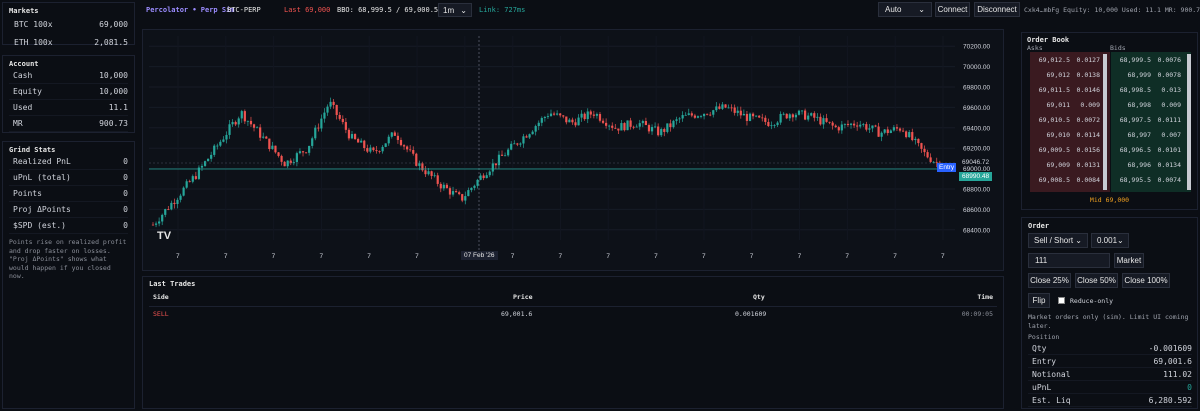 The height and width of the screenshot is (411, 1200). Describe the element at coordinates (24, 11) in the screenshot. I see `markets-title: Markets` at that location.